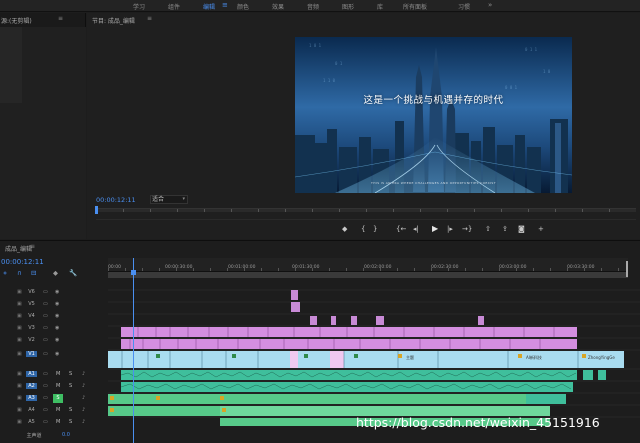  What do you see at coordinates (243, 6) in the screenshot?
I see `workspace-tab-color: 颜色` at bounding box center [243, 6].